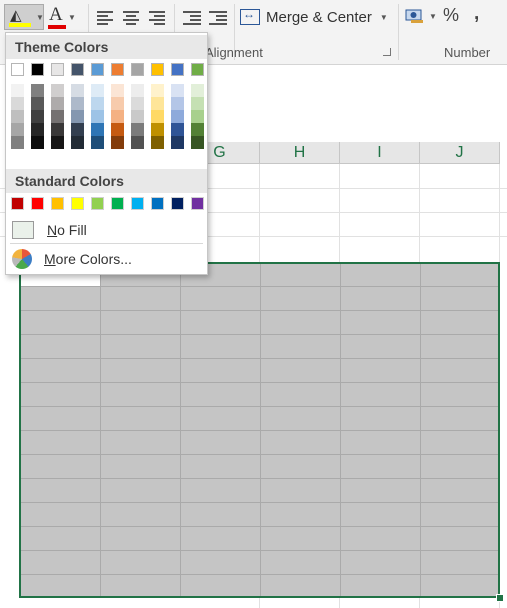 The width and height of the screenshot is (507, 608). What do you see at coordinates (387, 52) in the screenshot?
I see `dialog-launcher-icon` at bounding box center [387, 52].